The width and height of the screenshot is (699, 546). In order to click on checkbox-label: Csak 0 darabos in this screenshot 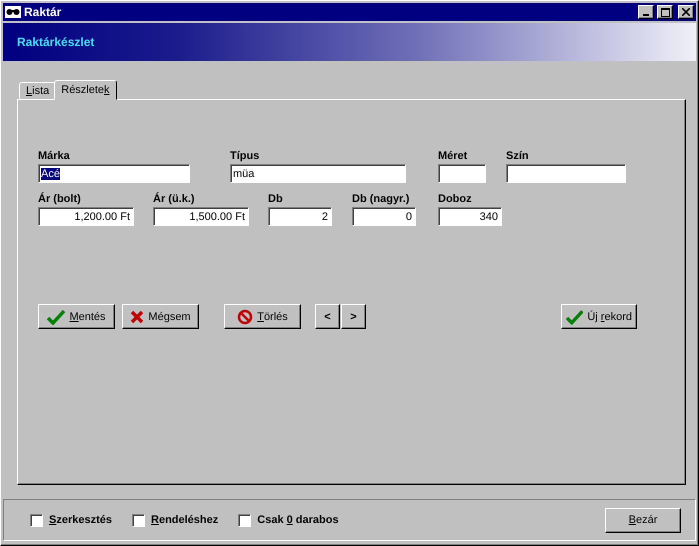, I will do `click(298, 520)`.